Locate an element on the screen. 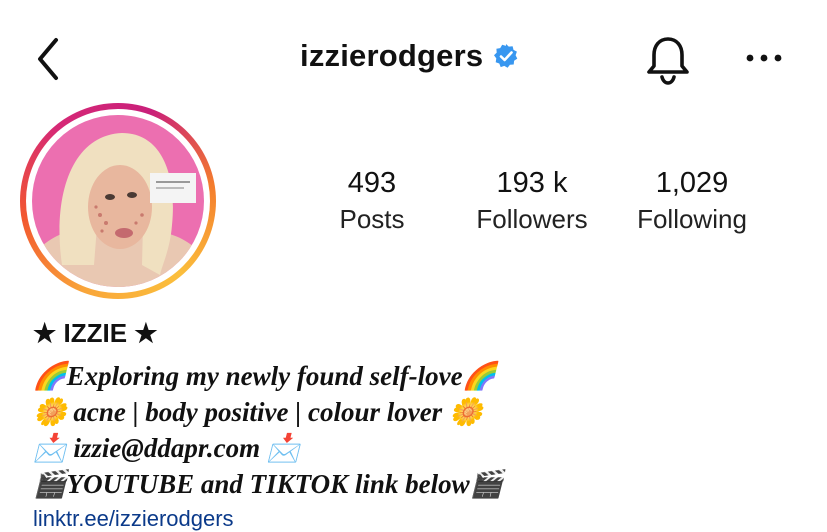 The width and height of the screenshot is (827, 532). followers-count: 193 k is located at coordinates (532, 183).